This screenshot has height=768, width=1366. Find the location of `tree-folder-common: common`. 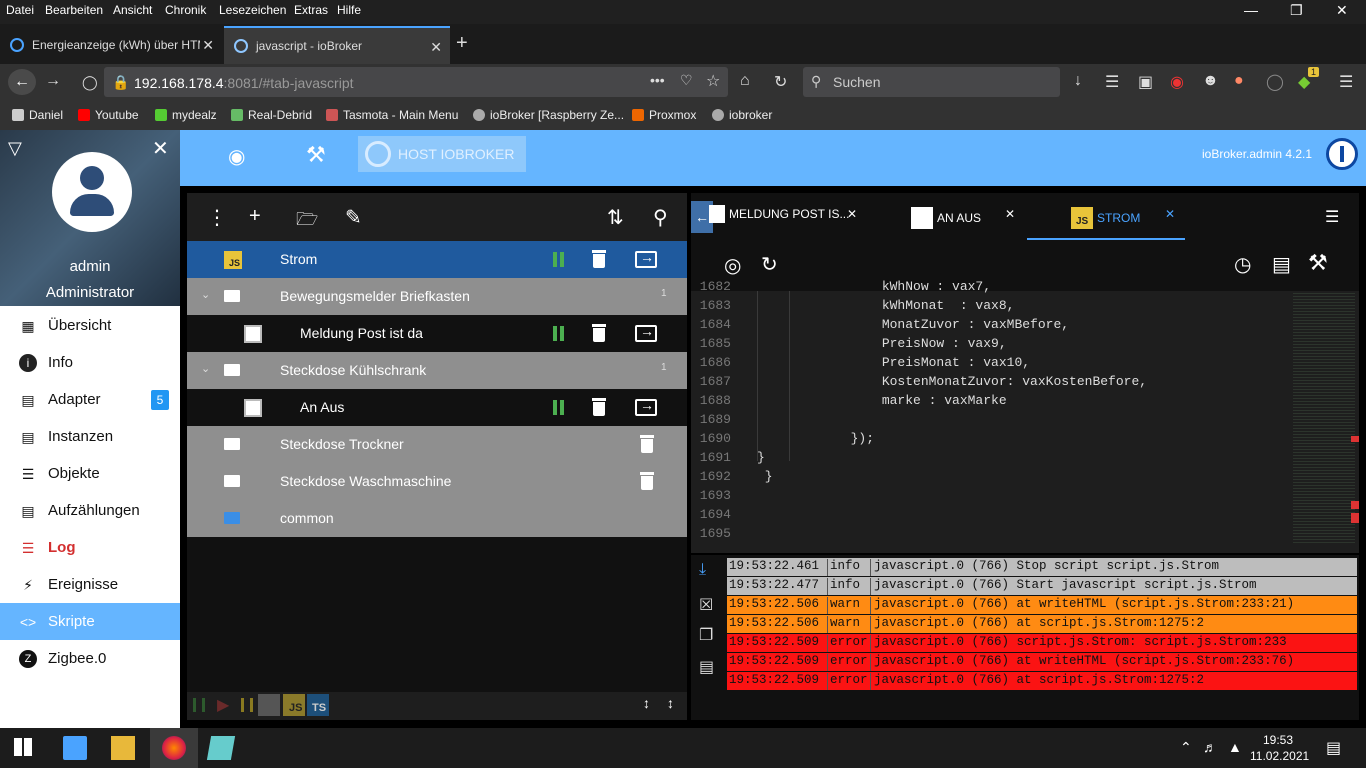

tree-folder-common: common is located at coordinates (437, 518).